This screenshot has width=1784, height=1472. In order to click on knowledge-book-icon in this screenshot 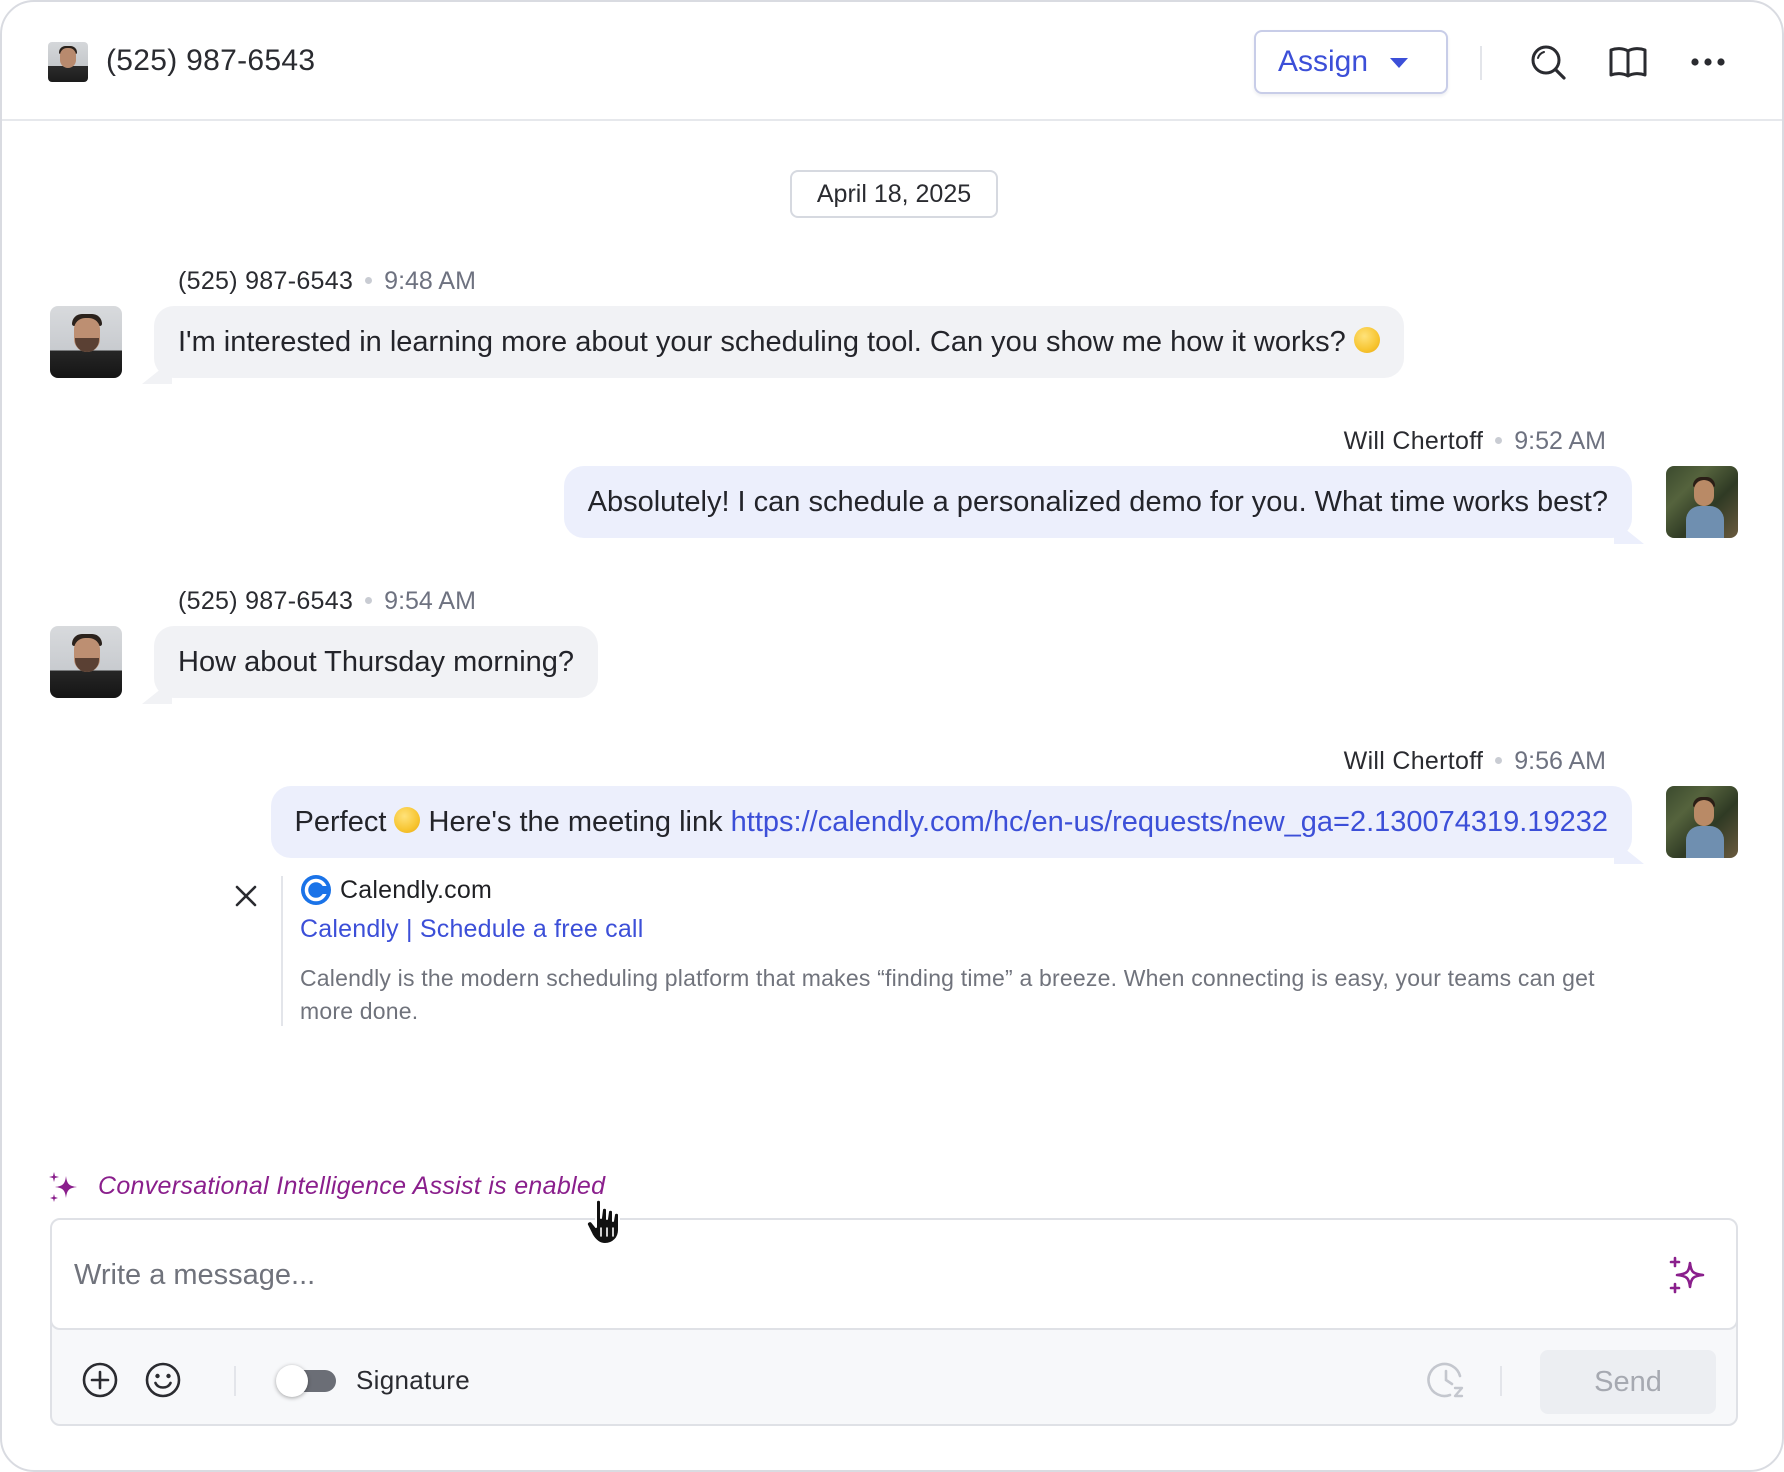, I will do `click(1628, 62)`.